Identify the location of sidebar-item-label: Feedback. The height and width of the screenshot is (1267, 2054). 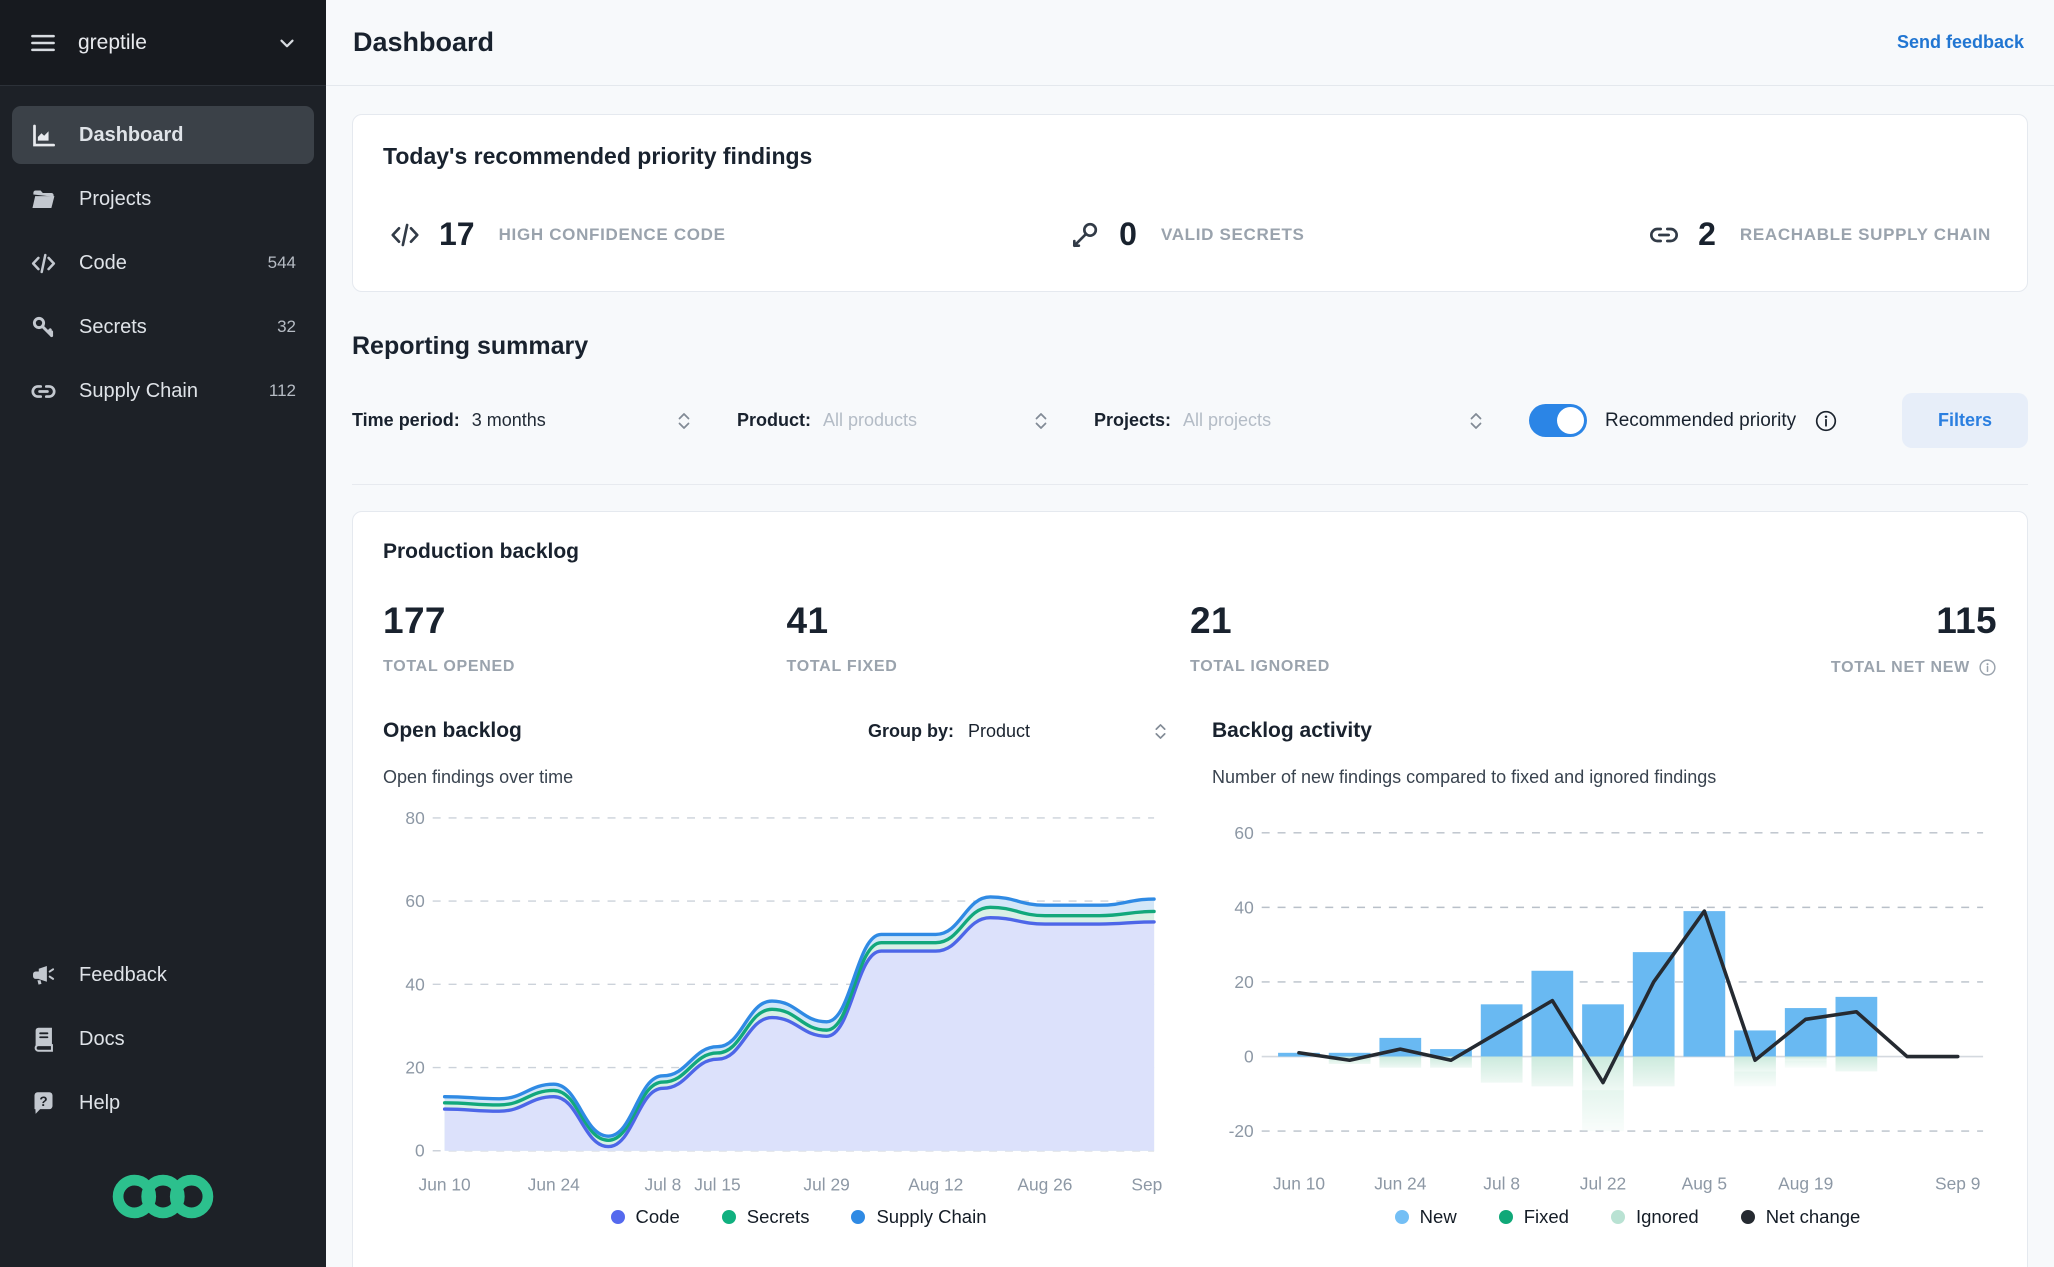
(123, 974).